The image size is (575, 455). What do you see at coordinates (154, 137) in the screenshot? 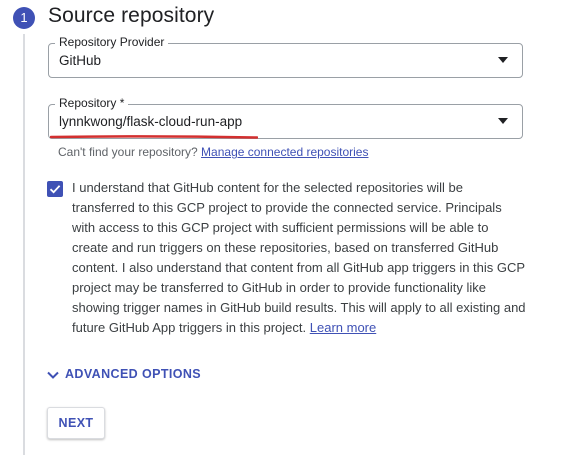
I see `red-underline-annotation` at bounding box center [154, 137].